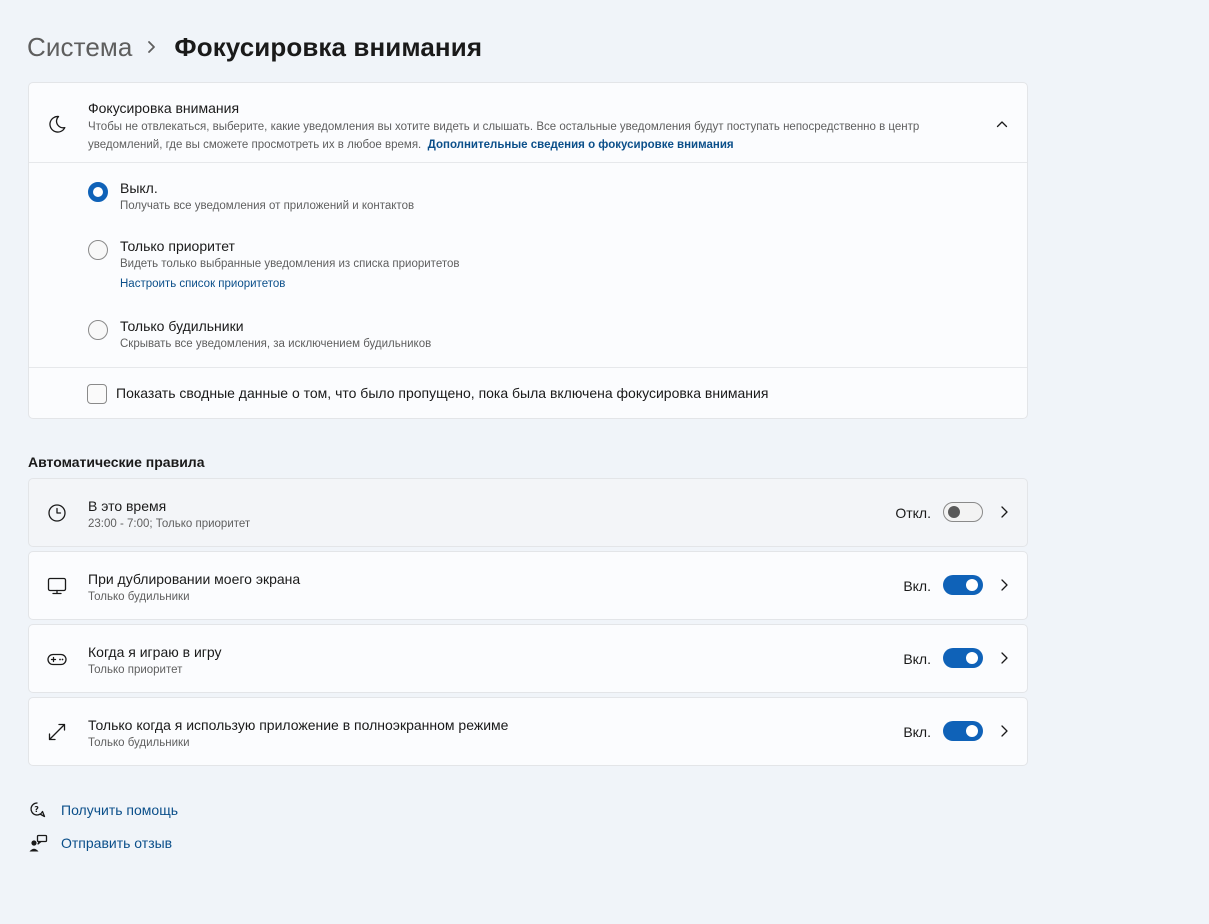 The width and height of the screenshot is (1209, 924). What do you see at coordinates (169, 524) in the screenshot?
I see `rule-subtitle: 23:00 - 7:00; Только приоритет` at bounding box center [169, 524].